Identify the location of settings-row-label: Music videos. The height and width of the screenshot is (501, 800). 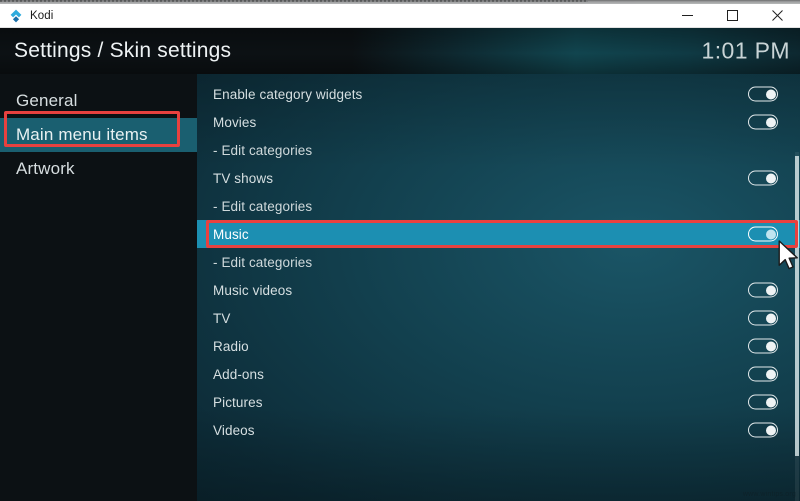
(253, 290).